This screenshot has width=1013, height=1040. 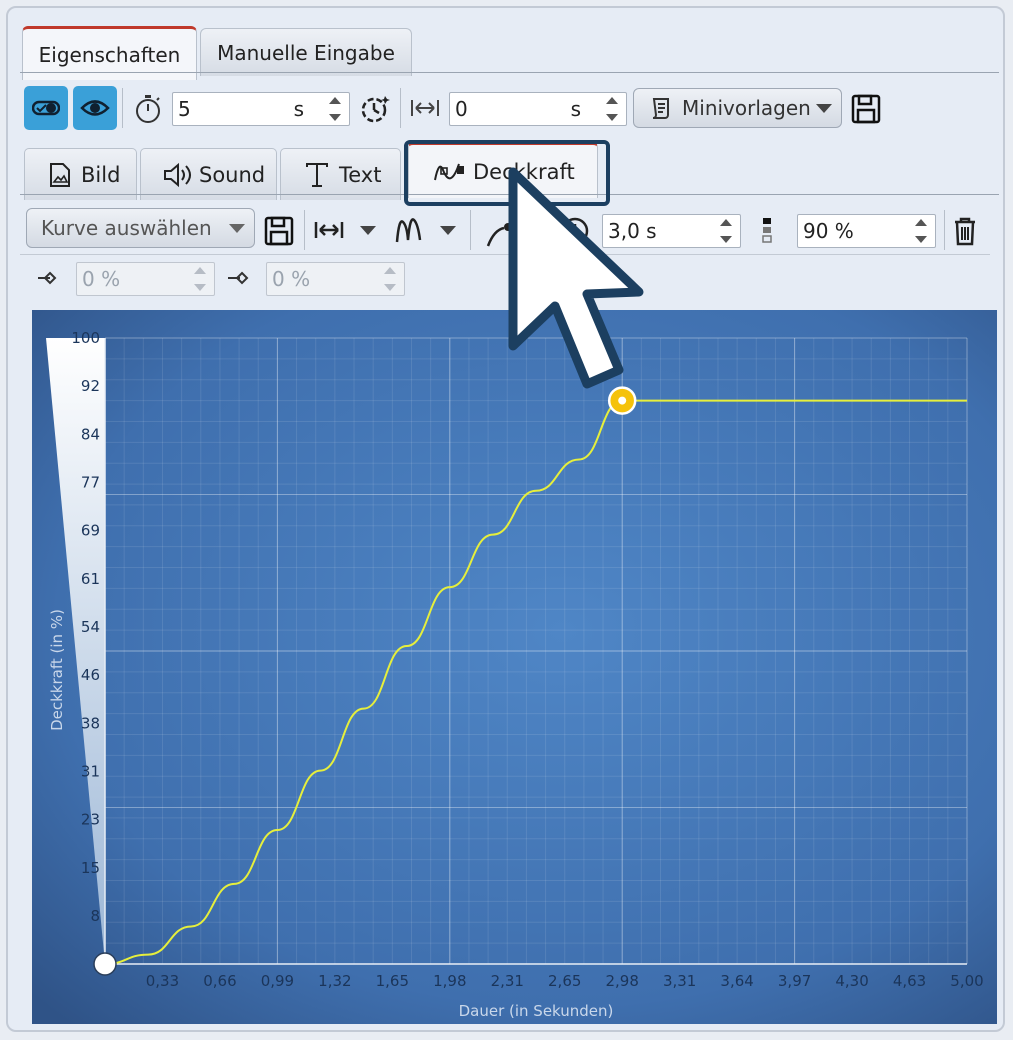 What do you see at coordinates (564, 981) in the screenshot?
I see `x-tick-label: 2,65` at bounding box center [564, 981].